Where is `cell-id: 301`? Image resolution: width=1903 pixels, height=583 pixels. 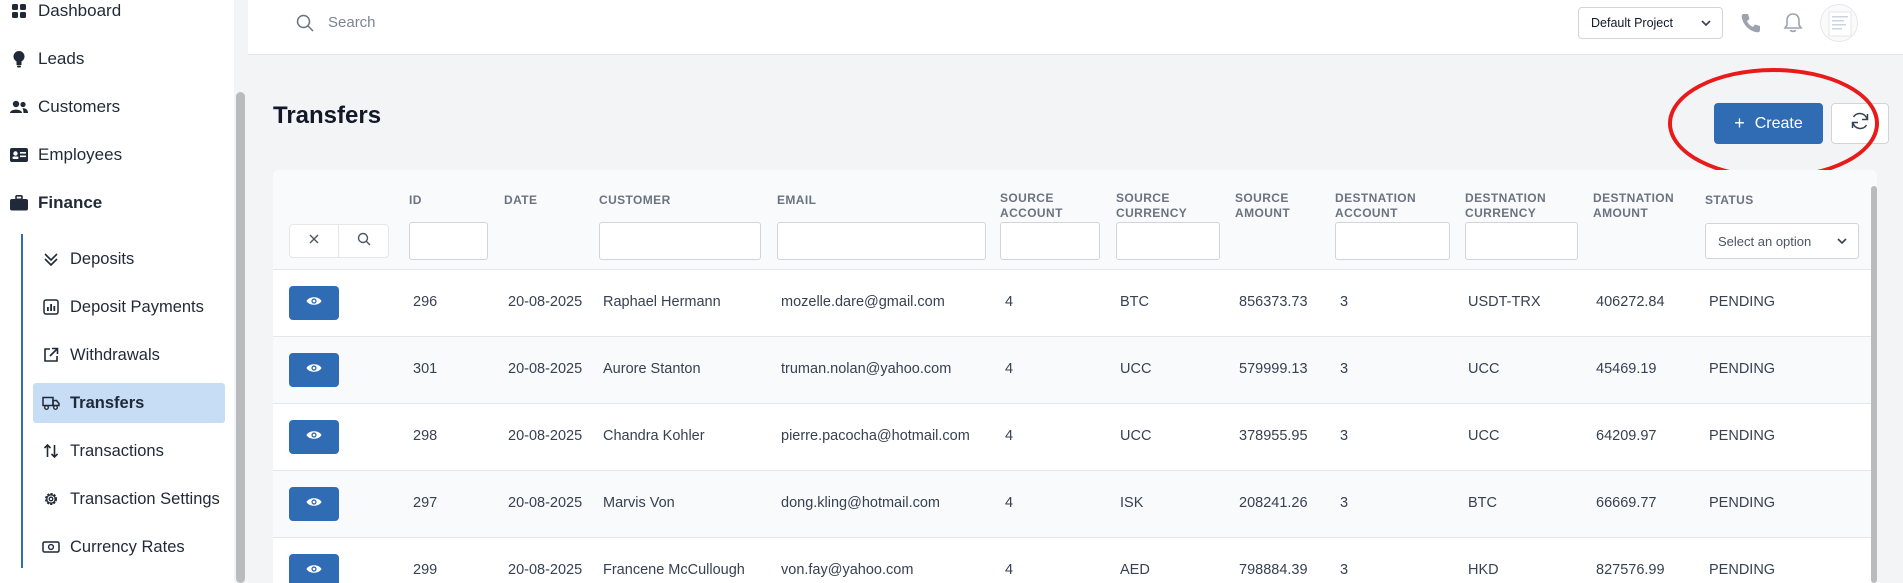 cell-id: 301 is located at coordinates (425, 369).